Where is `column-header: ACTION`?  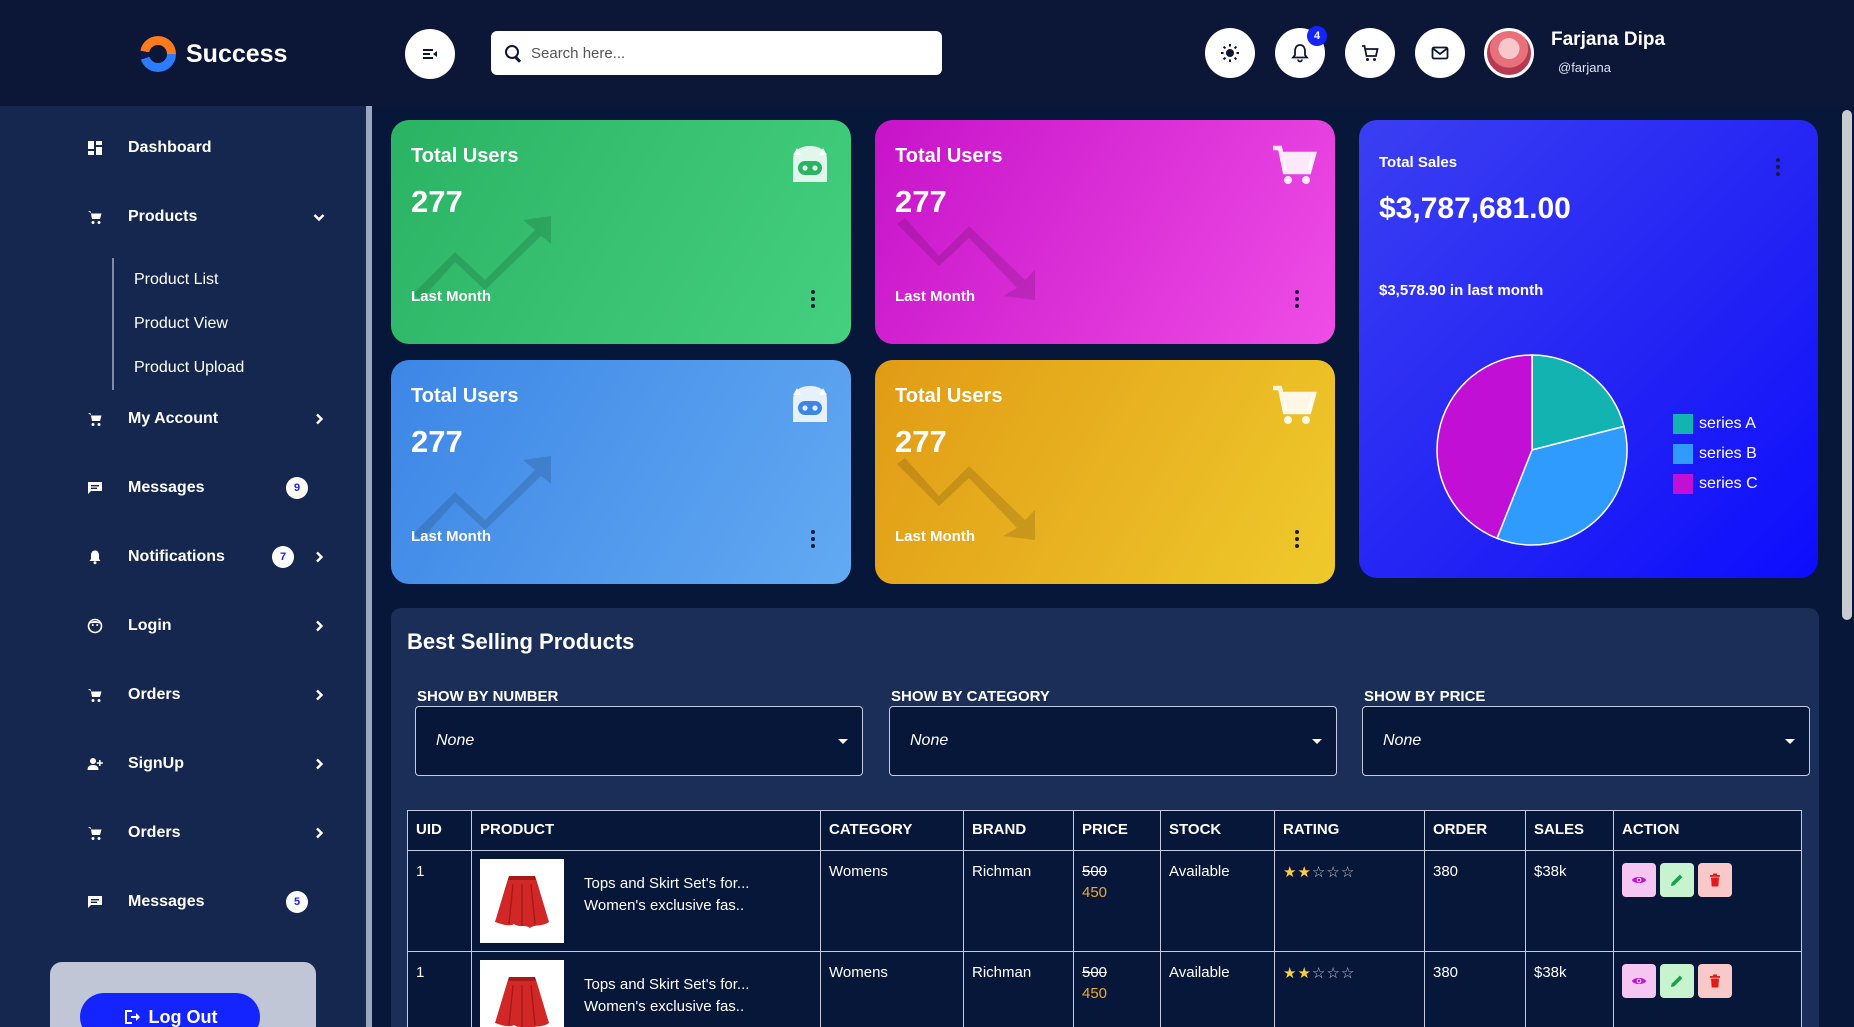
column-header: ACTION is located at coordinates (1707, 830).